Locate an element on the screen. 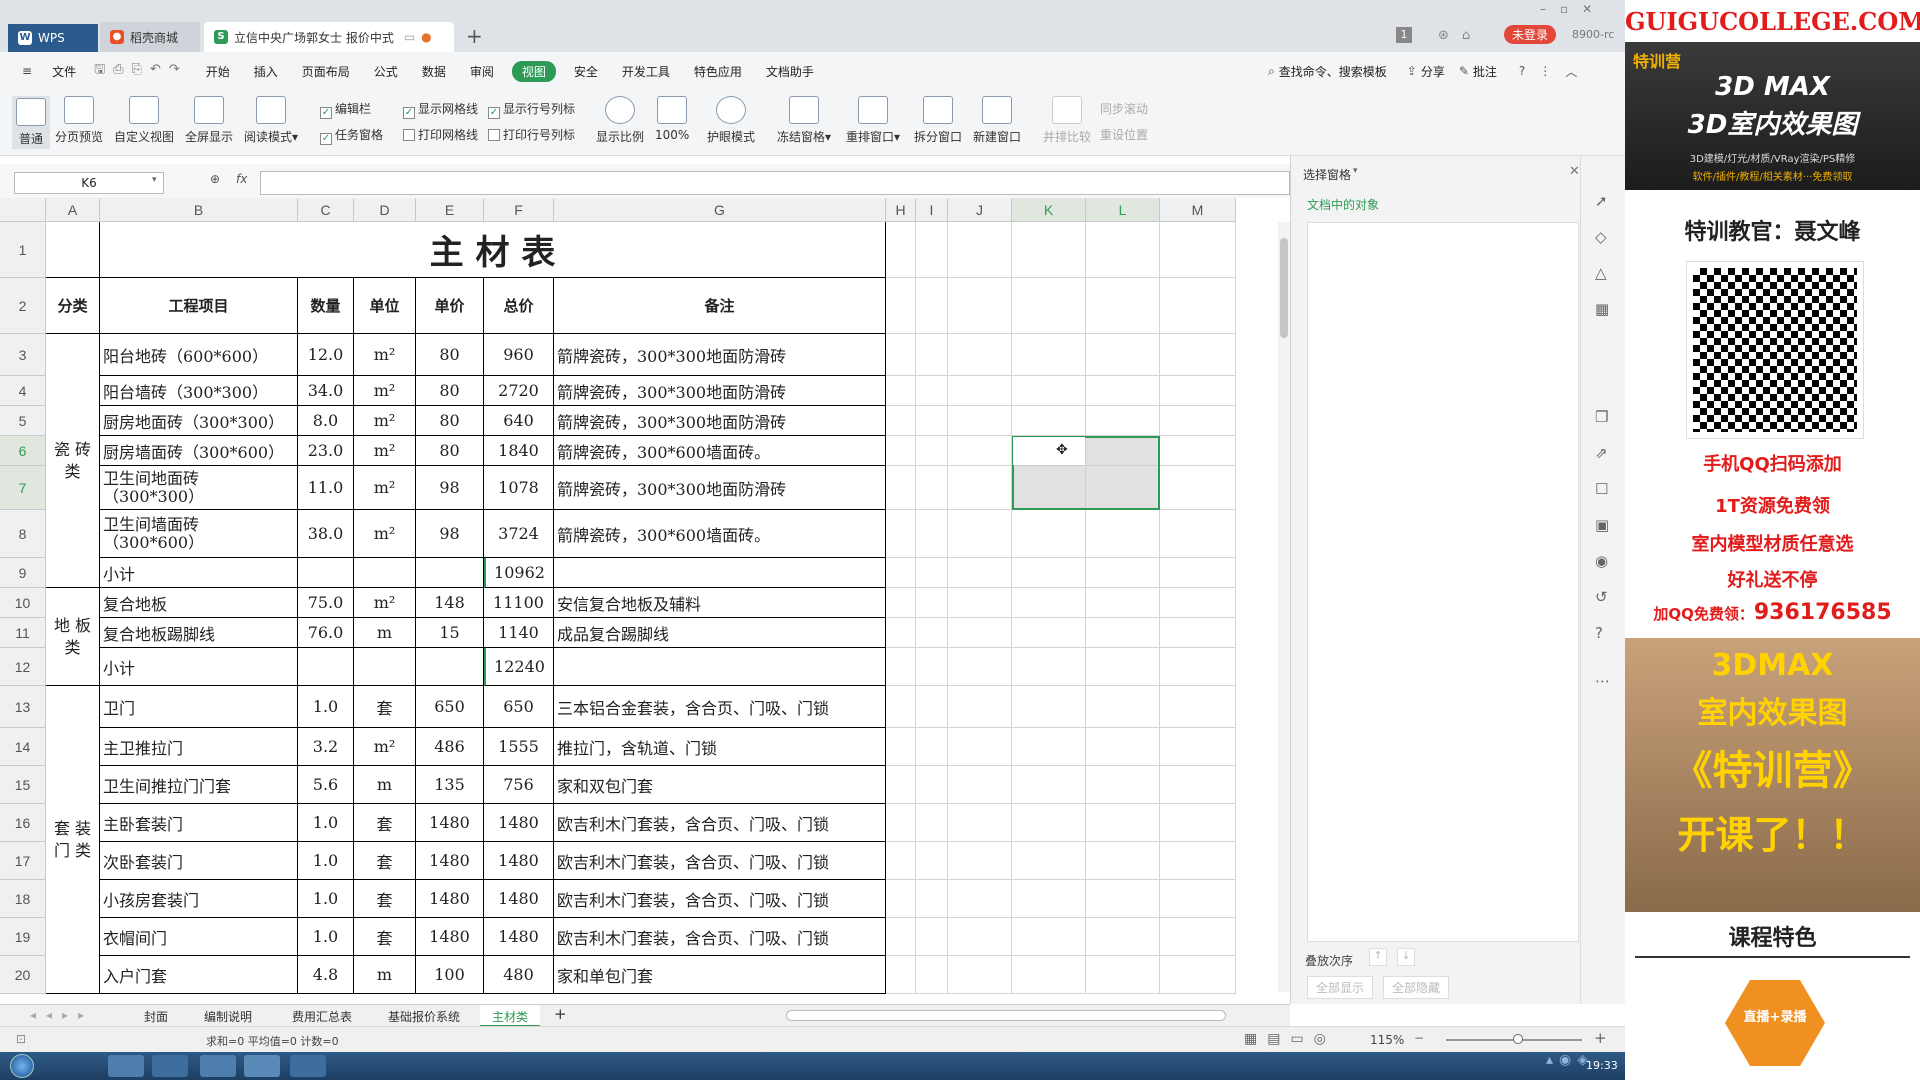  row-header: 2 is located at coordinates (23, 306).